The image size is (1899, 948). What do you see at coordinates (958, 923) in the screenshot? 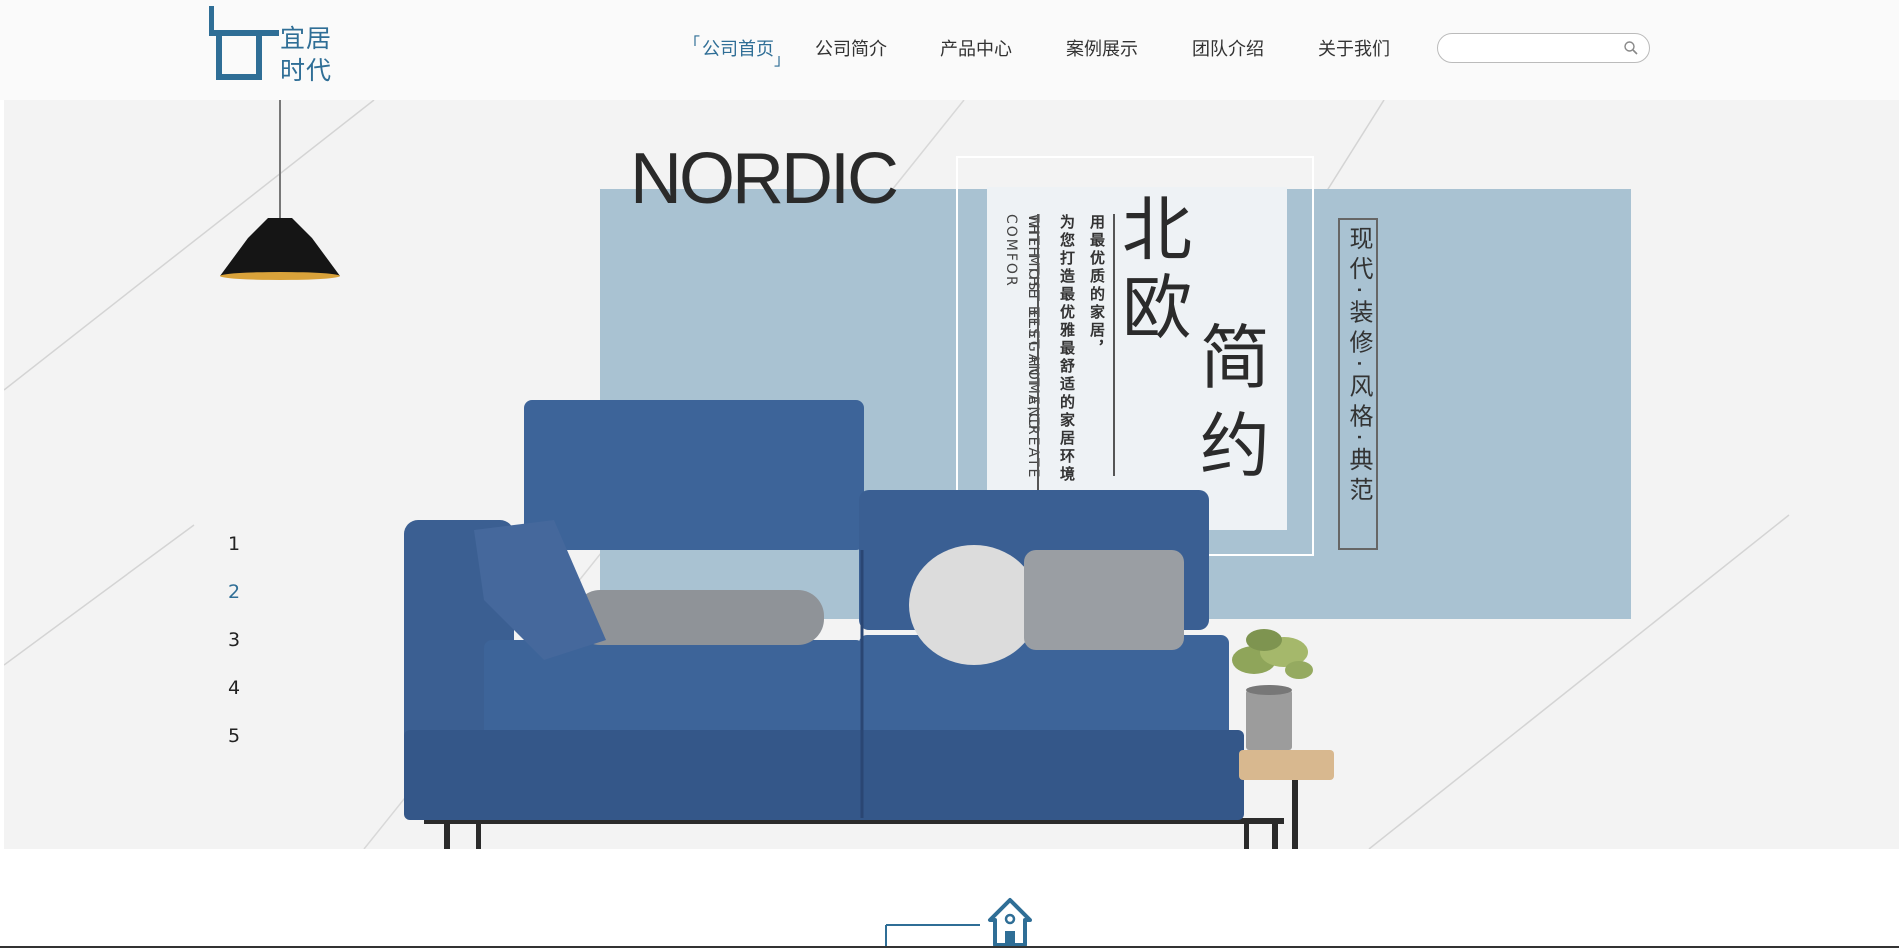
I see `section-home-icon` at bounding box center [958, 923].